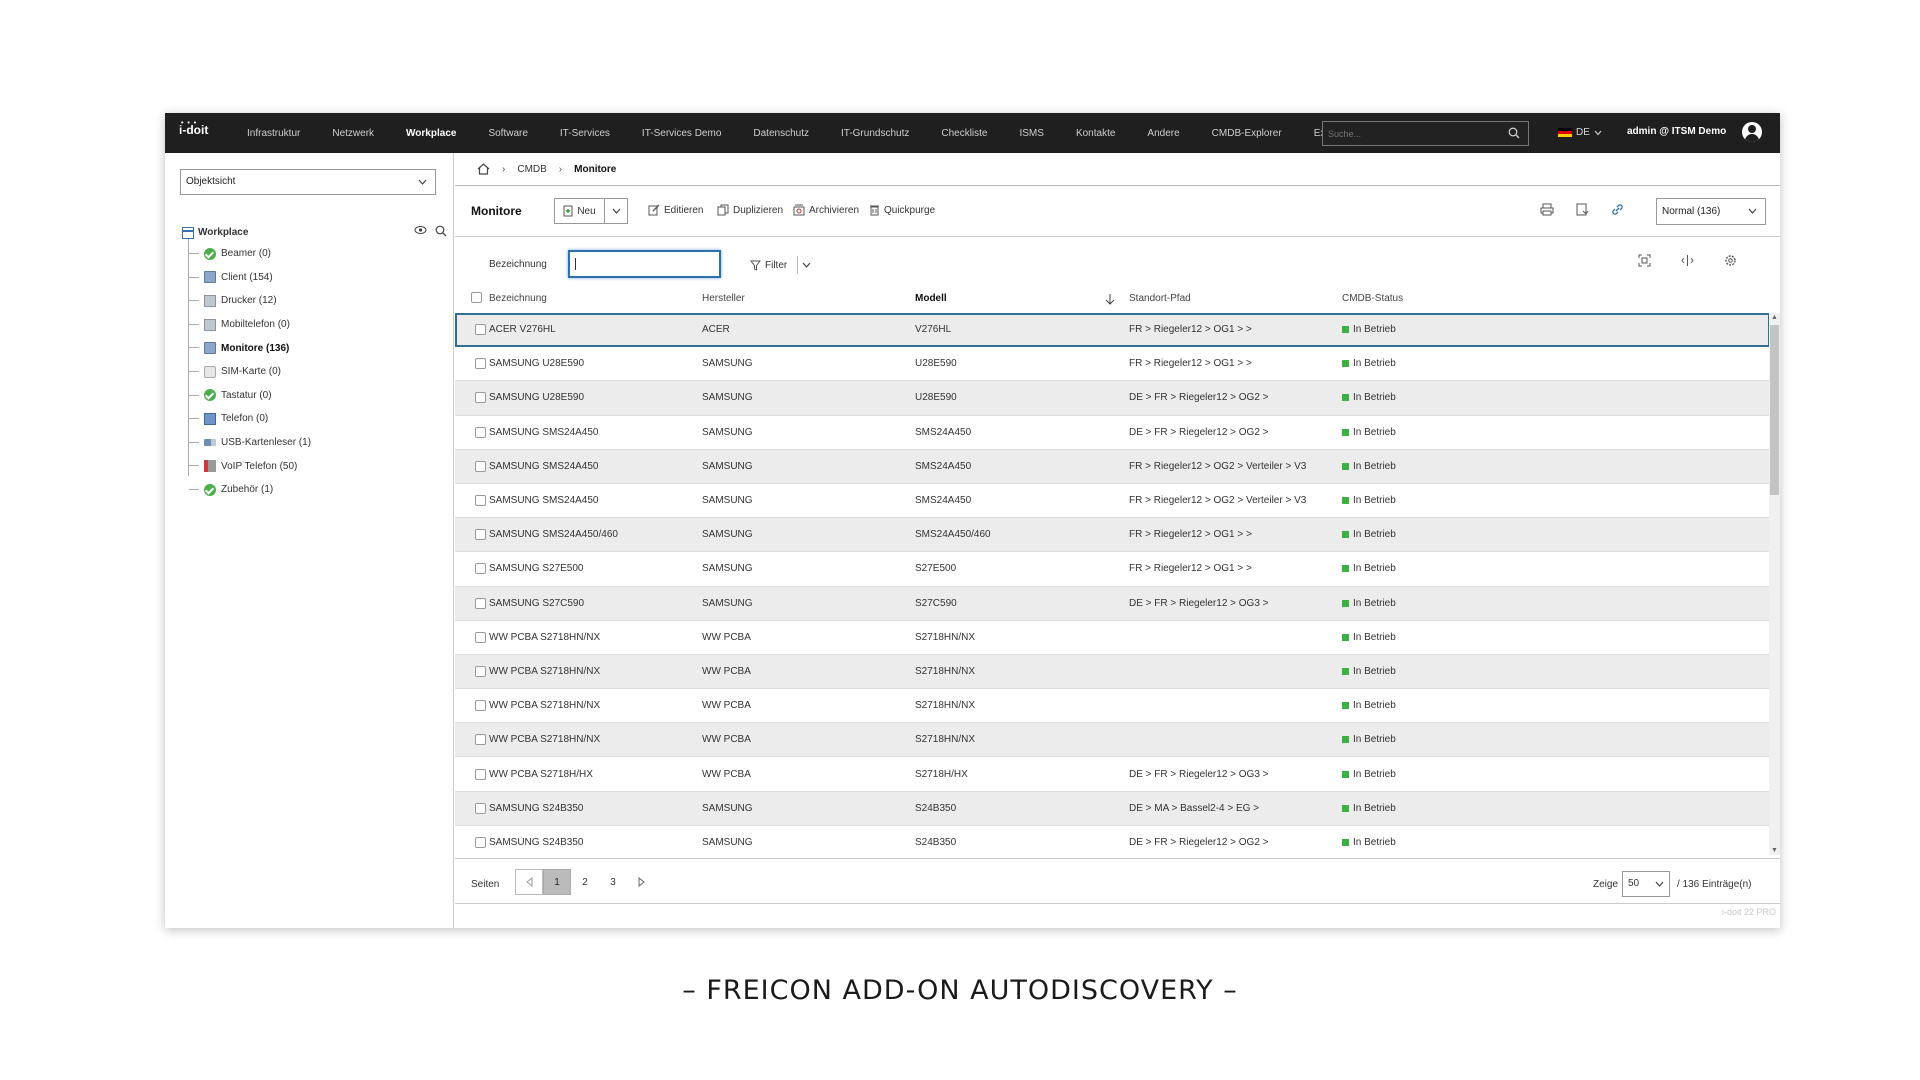  I want to click on home-icon, so click(483, 169).